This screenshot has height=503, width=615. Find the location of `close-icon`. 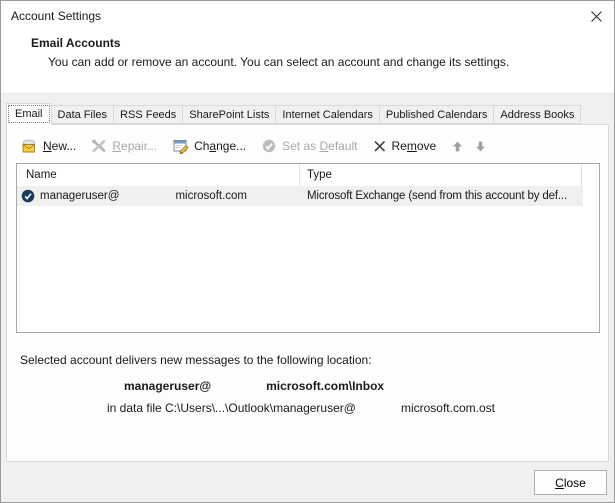

close-icon is located at coordinates (596, 16).